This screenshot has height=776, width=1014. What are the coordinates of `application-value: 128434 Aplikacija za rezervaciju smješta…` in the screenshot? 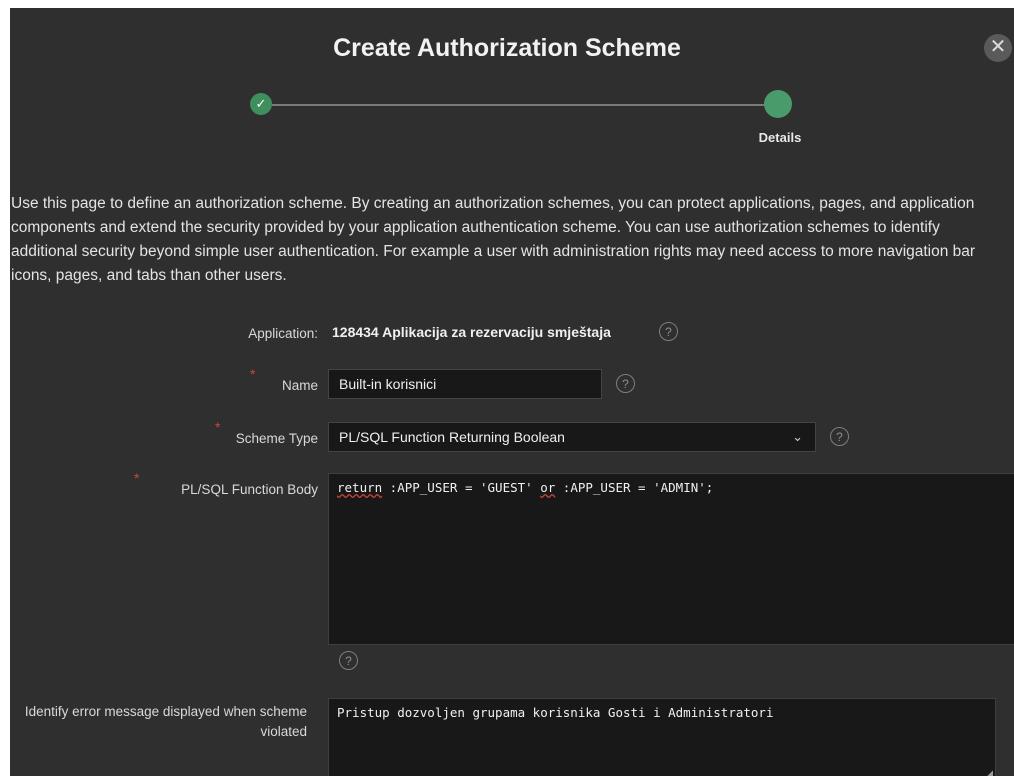 It's located at (471, 332).